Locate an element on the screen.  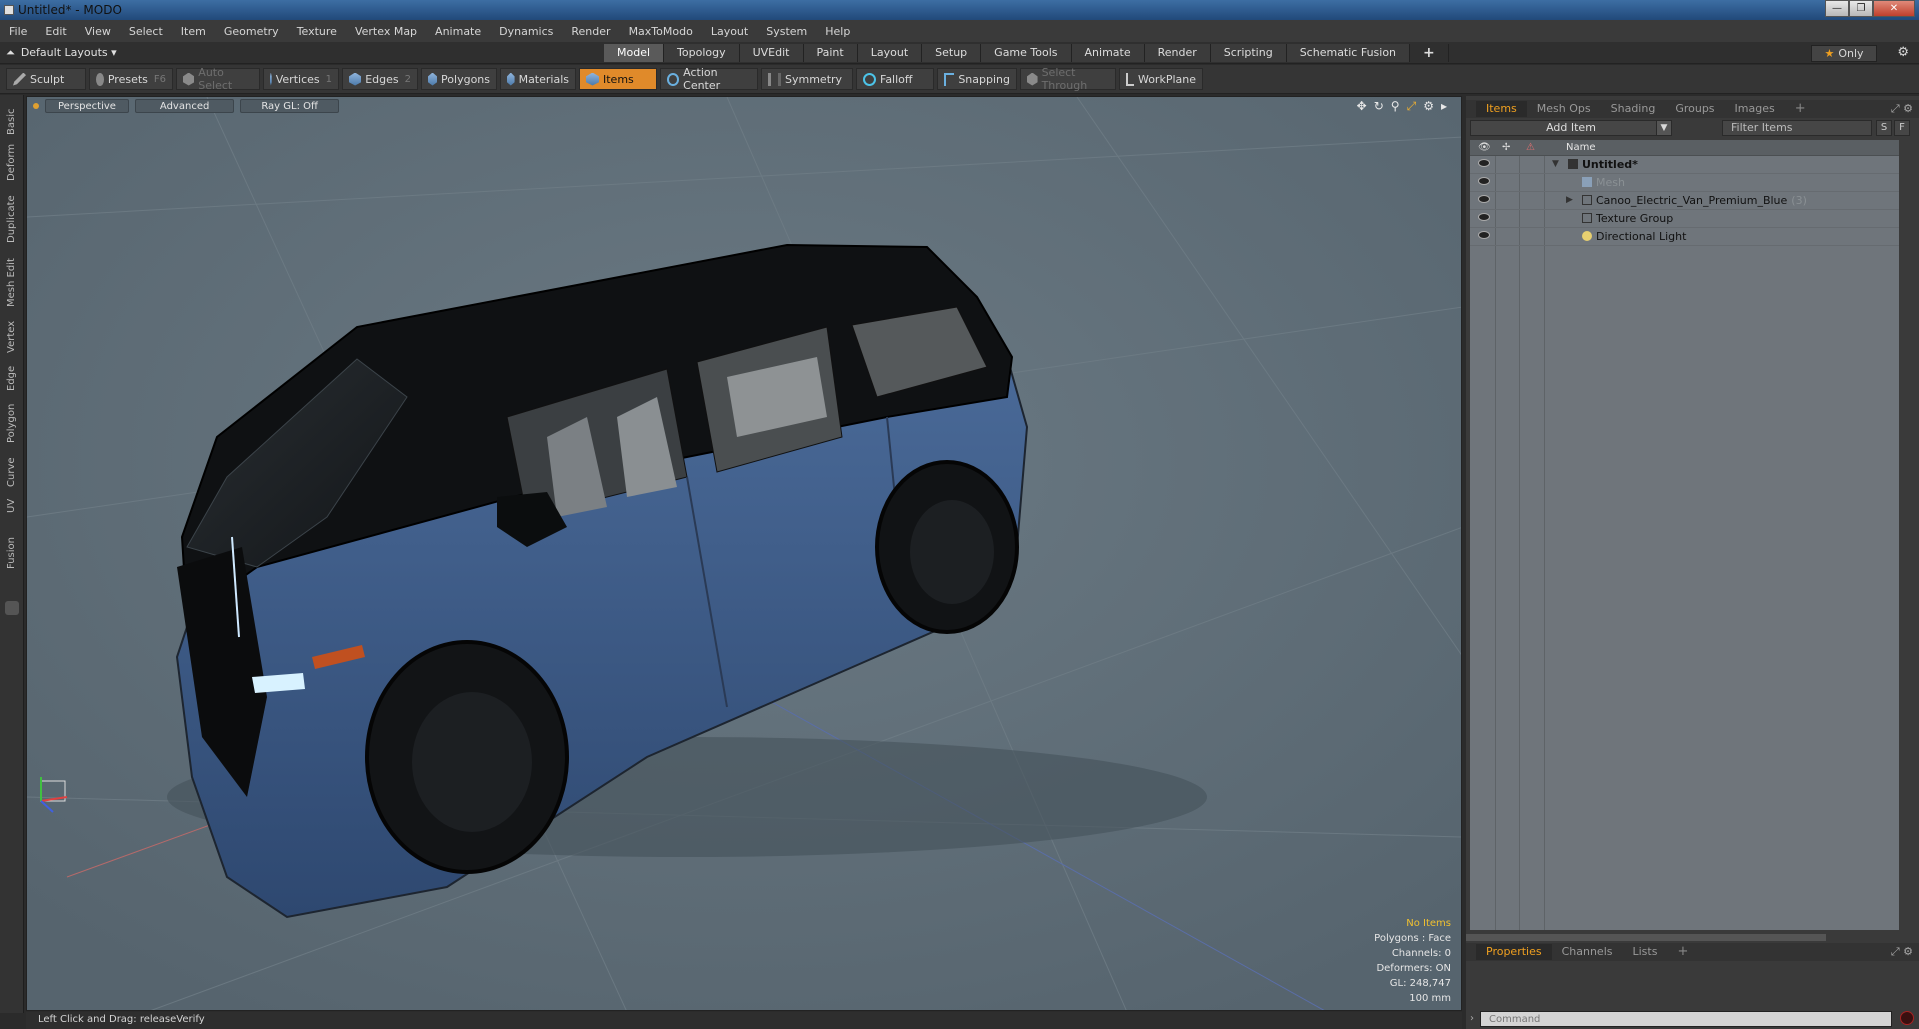
add-panel-tab-button: + is located at coordinates (1800, 109).